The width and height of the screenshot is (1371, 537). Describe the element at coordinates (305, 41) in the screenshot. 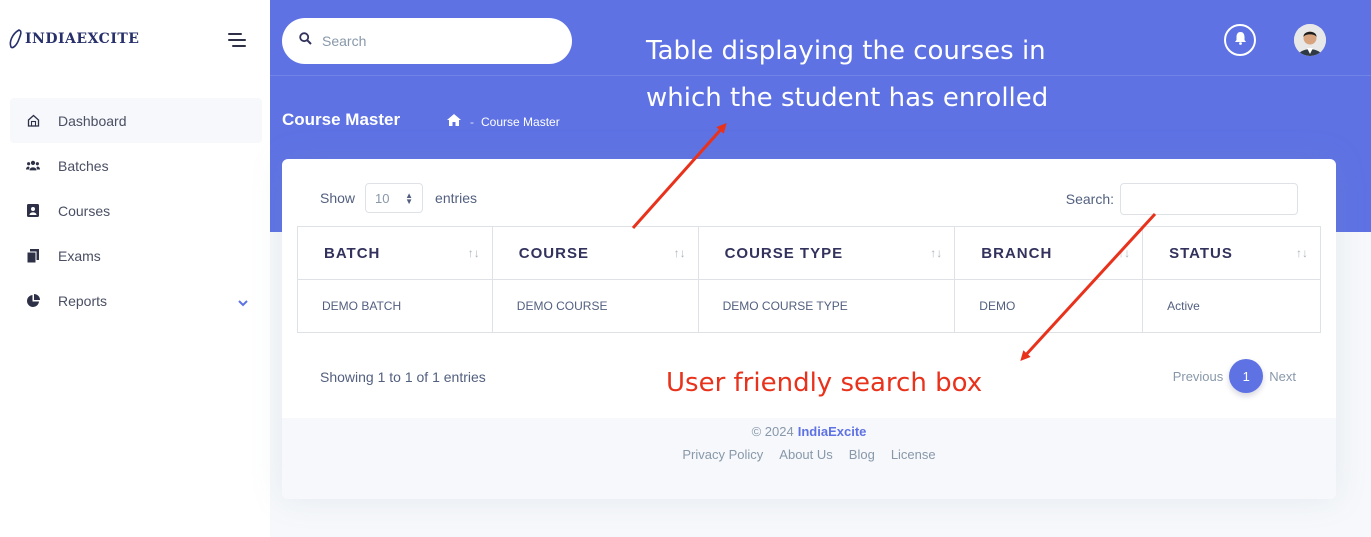

I see `search-icon` at that location.